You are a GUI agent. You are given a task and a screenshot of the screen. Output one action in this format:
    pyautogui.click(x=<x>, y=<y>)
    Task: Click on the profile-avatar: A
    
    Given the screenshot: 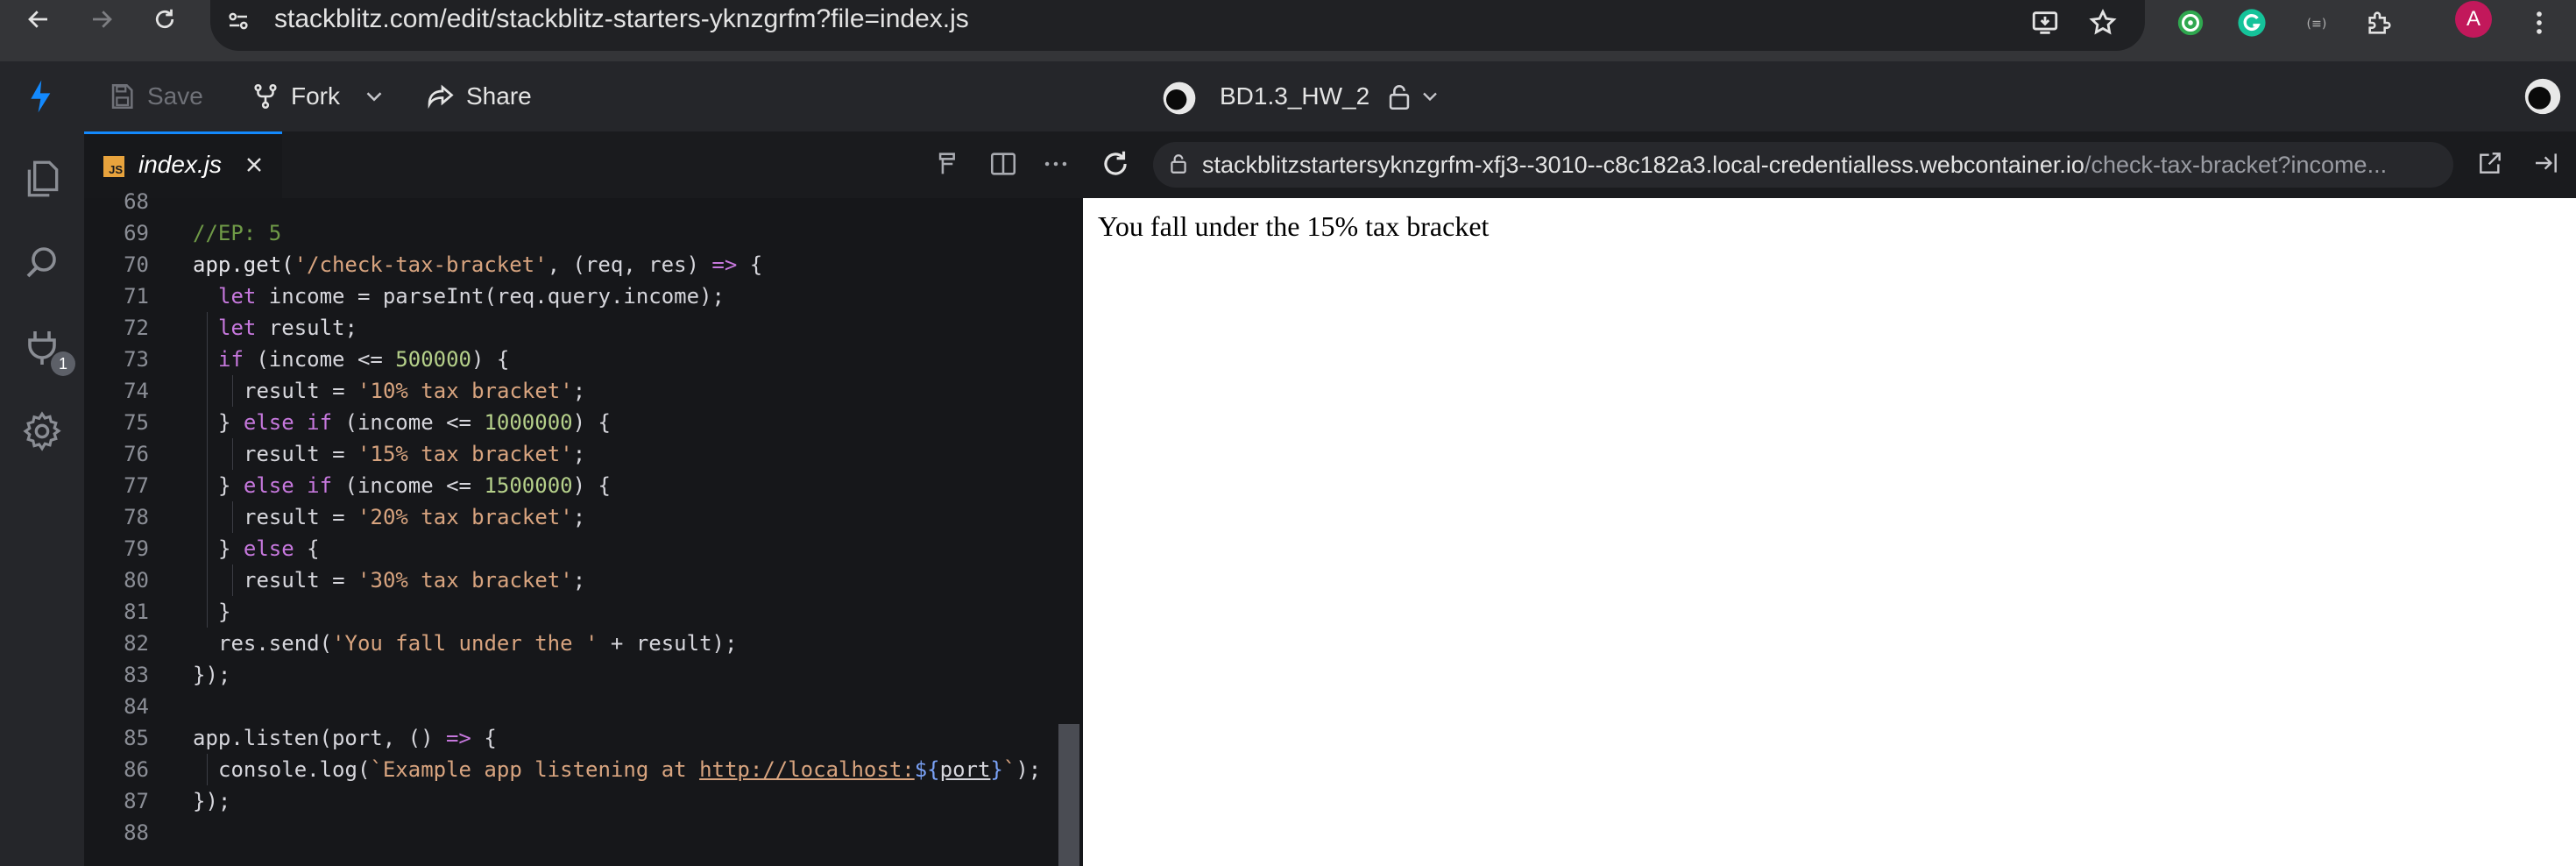 What is the action you would take?
    pyautogui.click(x=2473, y=19)
    